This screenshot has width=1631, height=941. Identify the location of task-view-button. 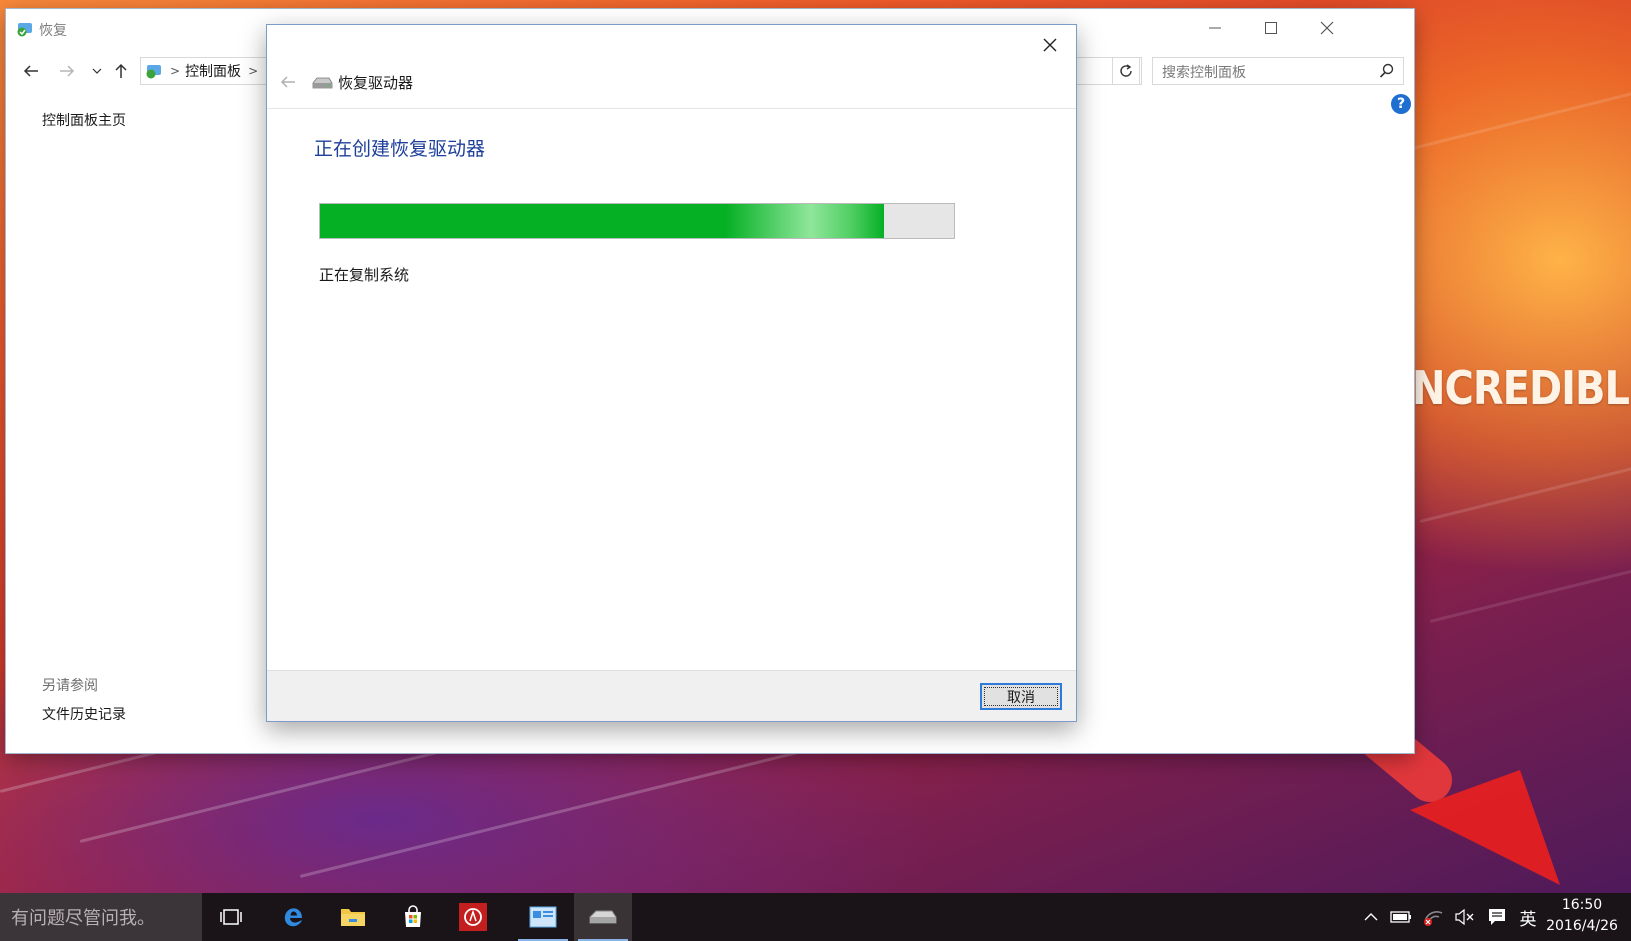
(231, 917).